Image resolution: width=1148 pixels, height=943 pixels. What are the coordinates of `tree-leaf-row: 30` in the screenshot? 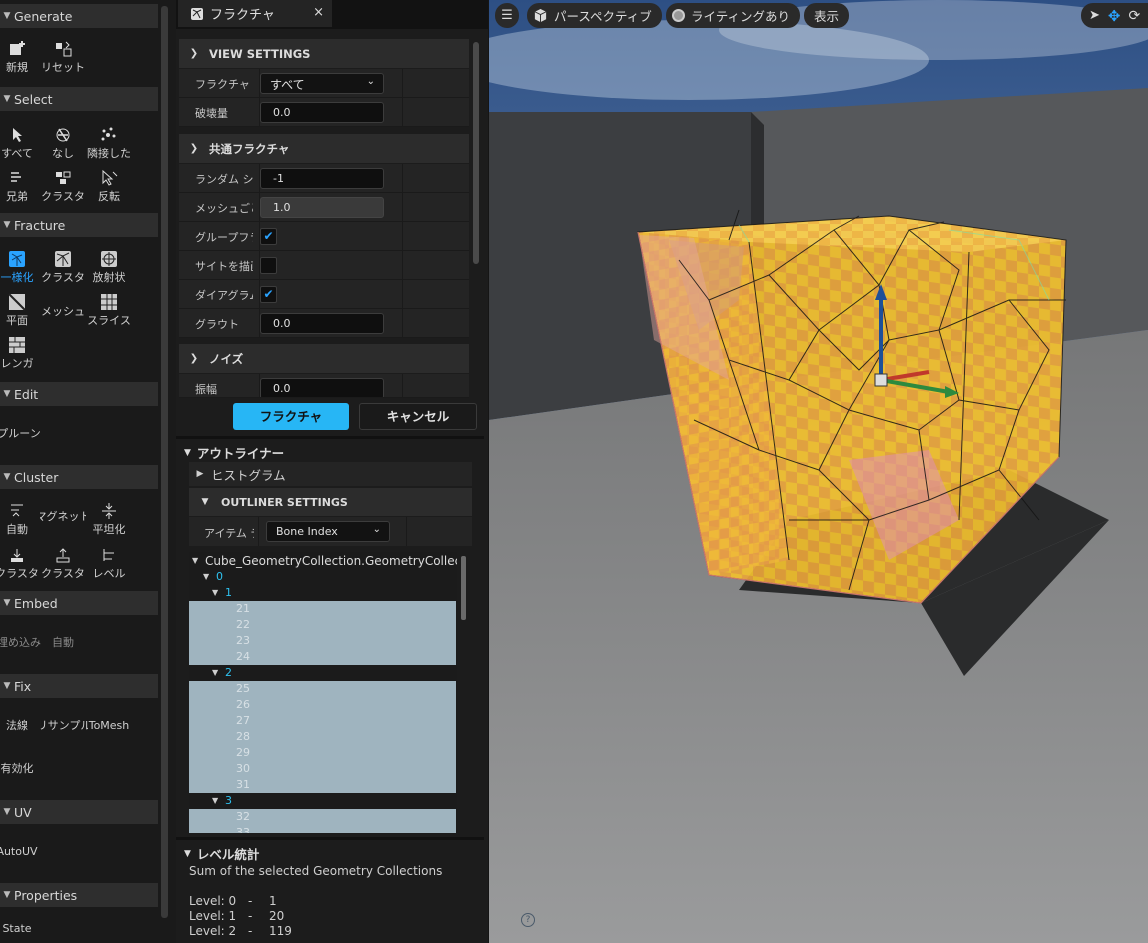 It's located at (322, 769).